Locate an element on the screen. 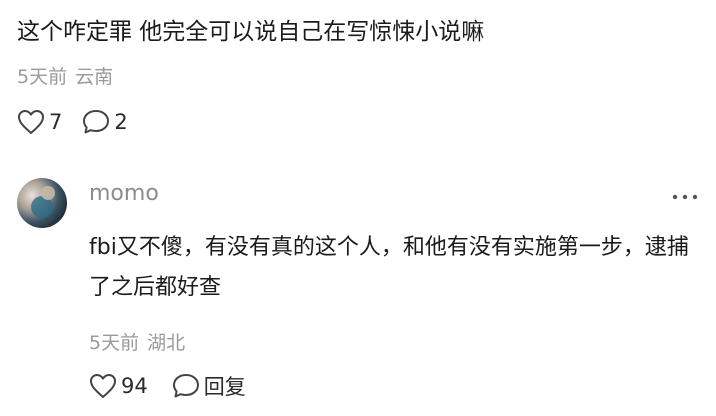 The height and width of the screenshot is (416, 716). reply-like-count: 94 is located at coordinates (134, 386).